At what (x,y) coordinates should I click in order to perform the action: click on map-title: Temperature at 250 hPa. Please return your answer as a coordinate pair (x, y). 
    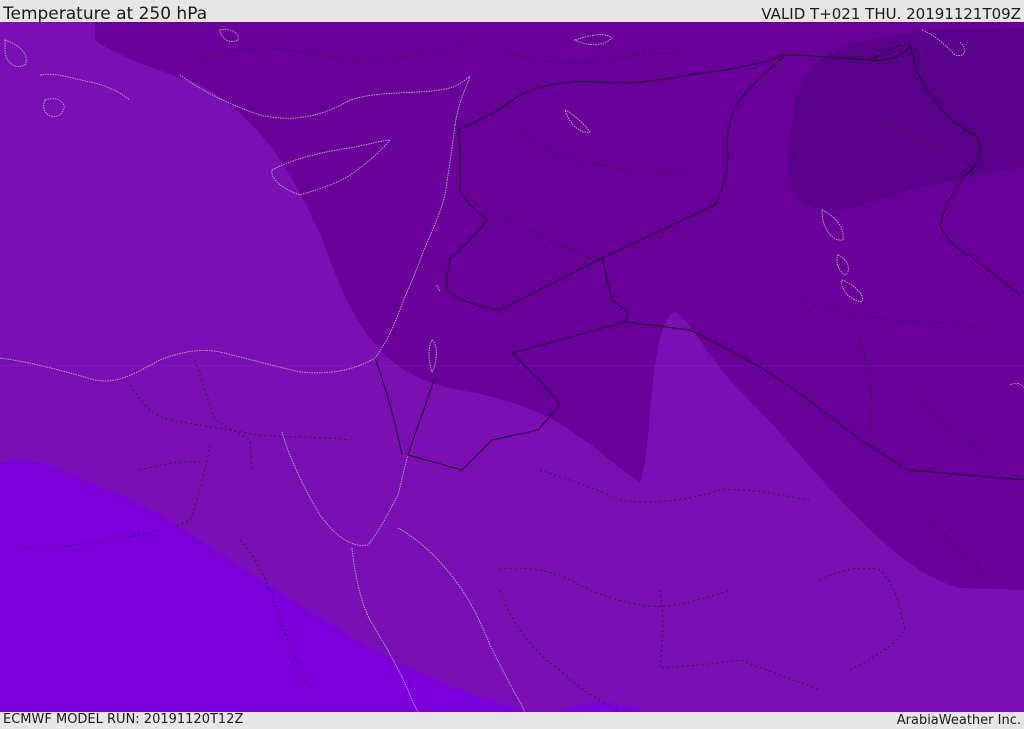
    Looking at the image, I should click on (105, 14).